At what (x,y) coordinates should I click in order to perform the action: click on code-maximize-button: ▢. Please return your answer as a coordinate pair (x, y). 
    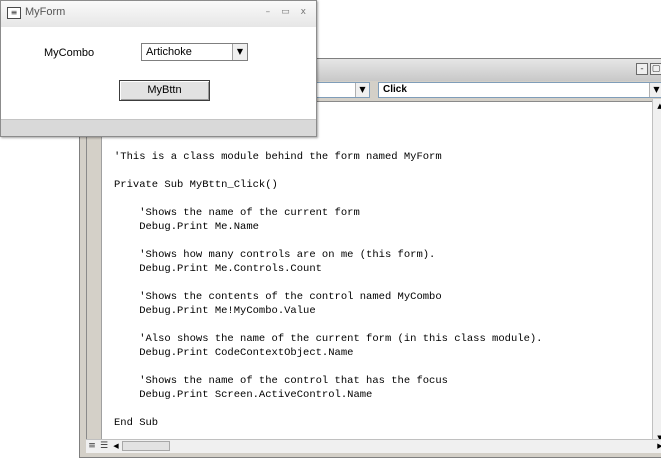
    Looking at the image, I should click on (655, 69).